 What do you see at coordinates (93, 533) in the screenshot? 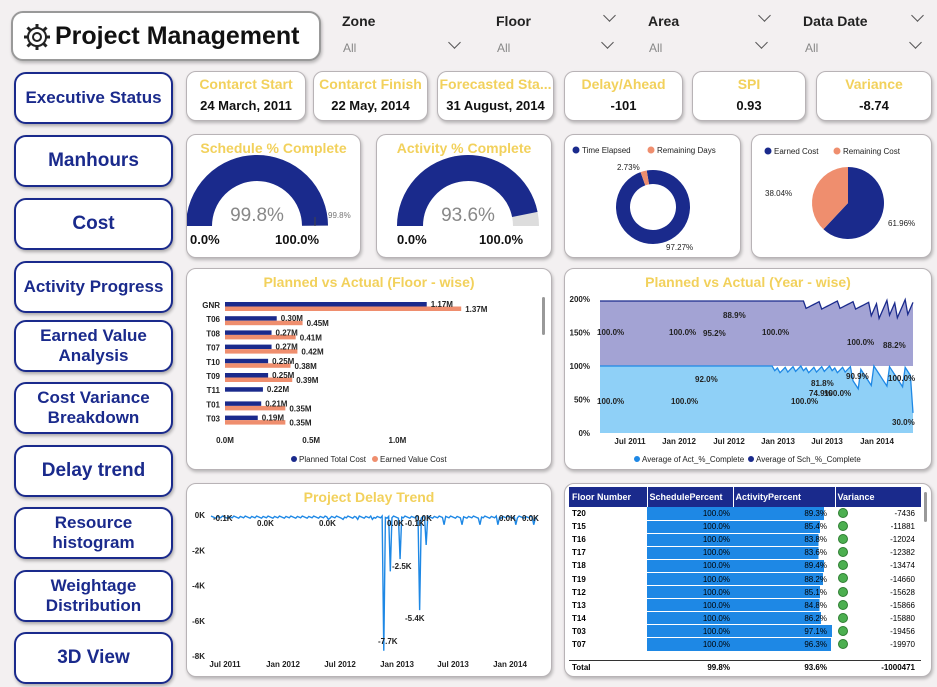
I see `nav-resource-histogram: Resource histogram` at bounding box center [93, 533].